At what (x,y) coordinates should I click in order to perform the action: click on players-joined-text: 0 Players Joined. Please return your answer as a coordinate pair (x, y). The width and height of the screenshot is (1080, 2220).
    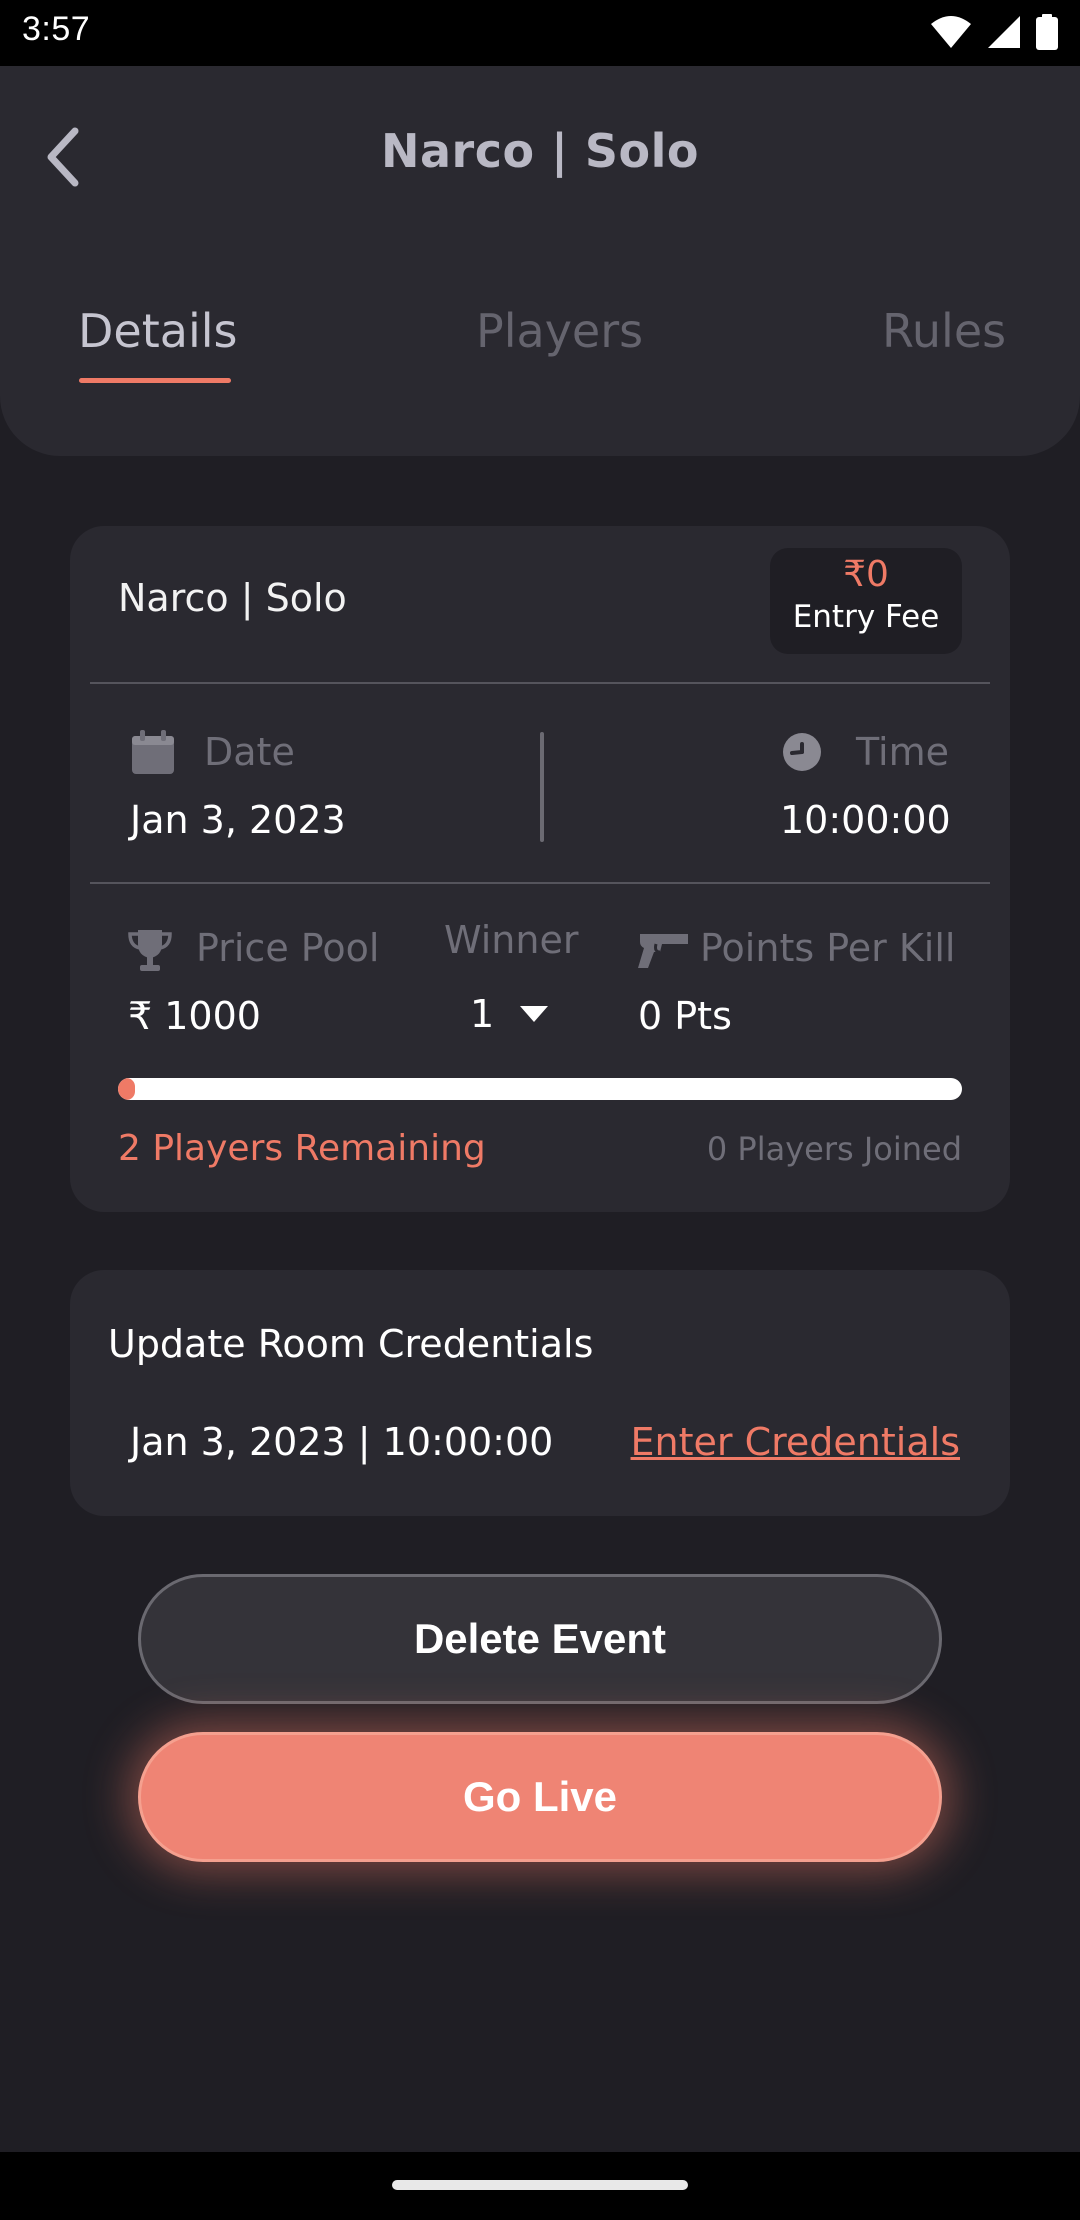
    Looking at the image, I should click on (834, 1149).